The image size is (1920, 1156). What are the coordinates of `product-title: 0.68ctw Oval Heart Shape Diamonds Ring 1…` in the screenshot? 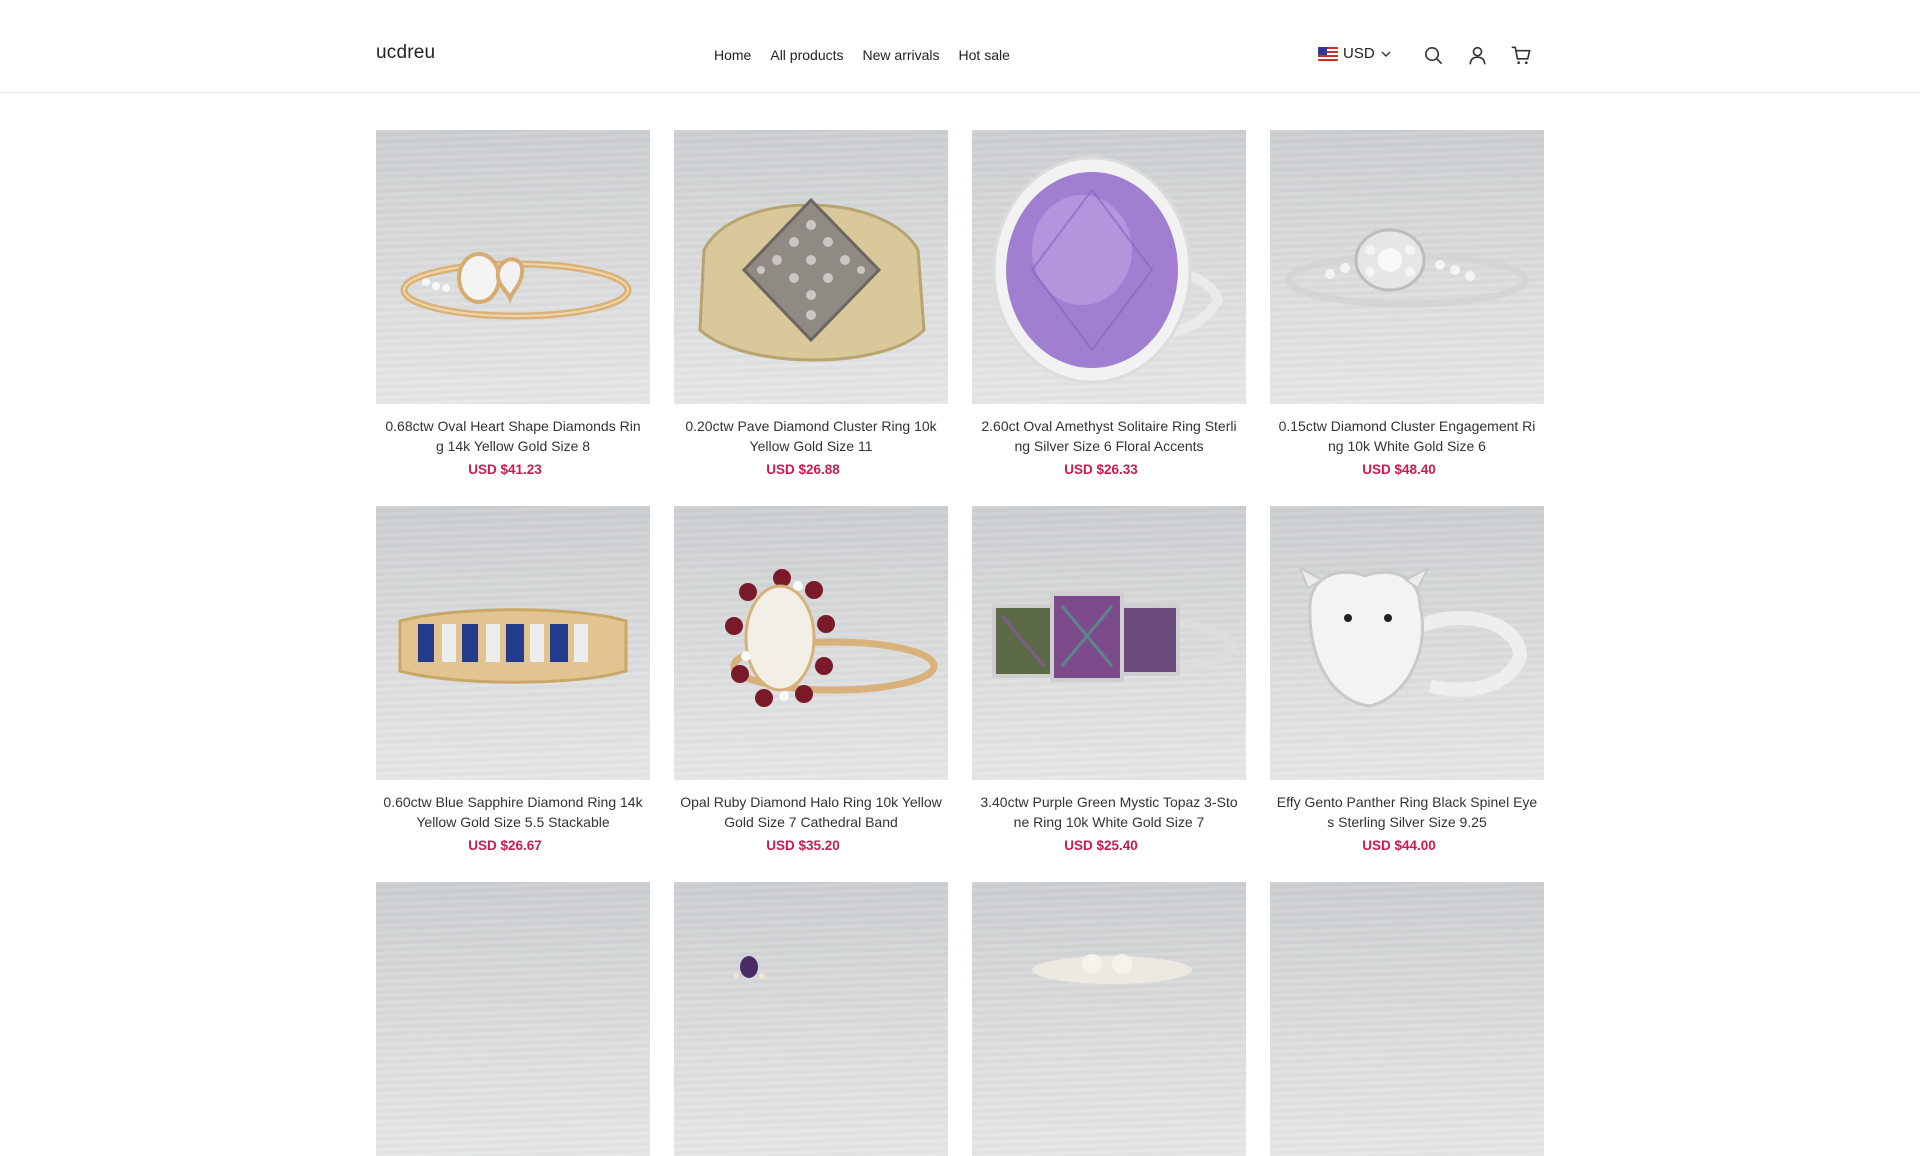 It's located at (513, 436).